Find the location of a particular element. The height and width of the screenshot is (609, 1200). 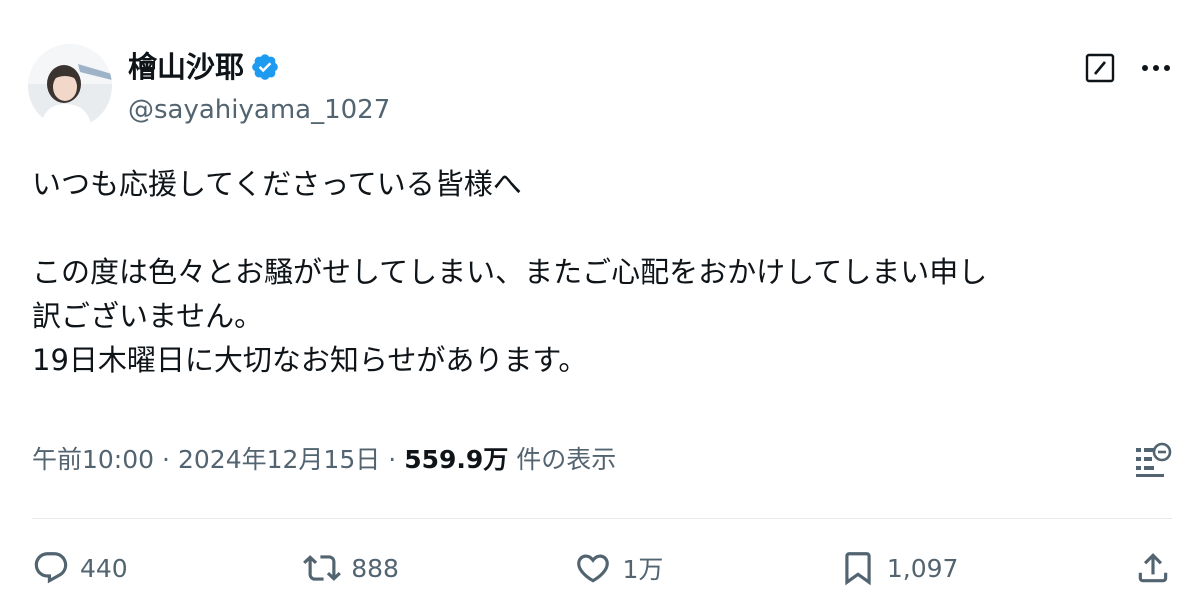

more-options-icon is located at coordinates (1156, 68).